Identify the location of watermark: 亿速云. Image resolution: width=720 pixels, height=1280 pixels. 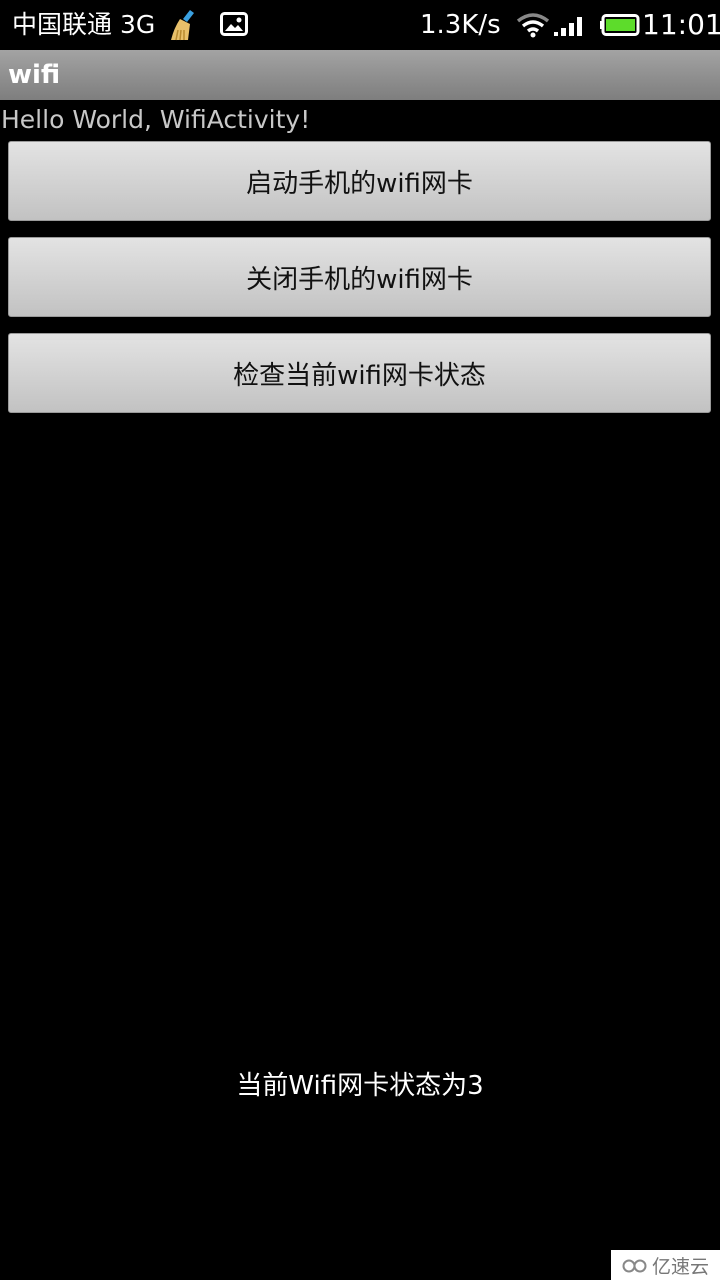
(665, 1265).